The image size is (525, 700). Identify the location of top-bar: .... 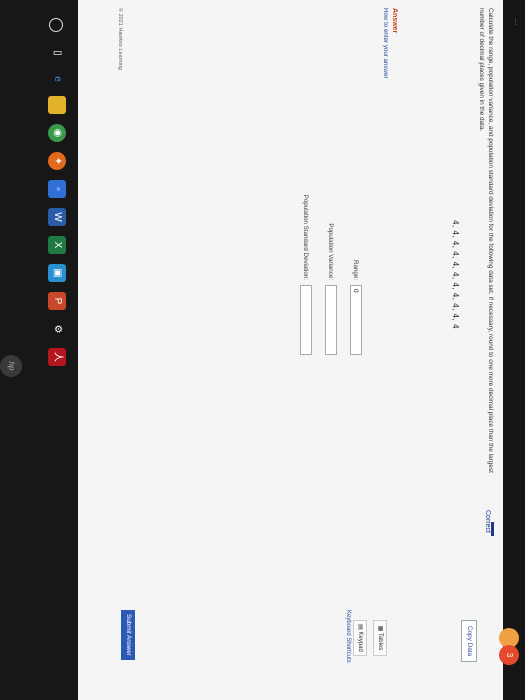
(514, 350).